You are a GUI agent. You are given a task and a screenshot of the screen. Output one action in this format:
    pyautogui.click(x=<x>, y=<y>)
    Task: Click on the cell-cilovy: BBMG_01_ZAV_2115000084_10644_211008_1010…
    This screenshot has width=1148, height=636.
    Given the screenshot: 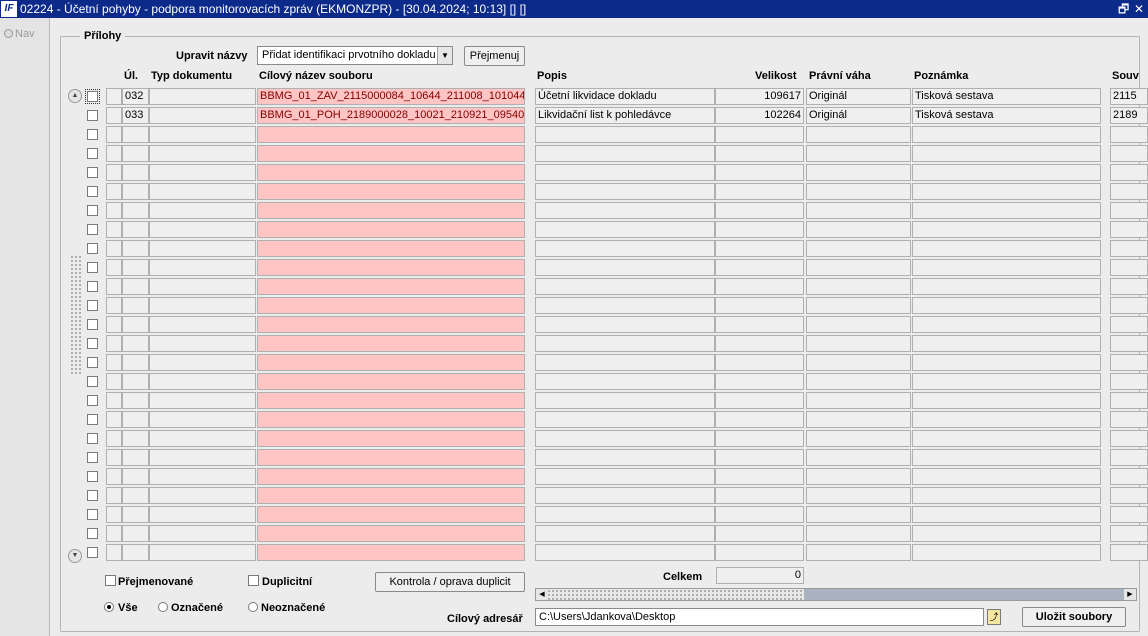 What is the action you would take?
    pyautogui.click(x=391, y=96)
    